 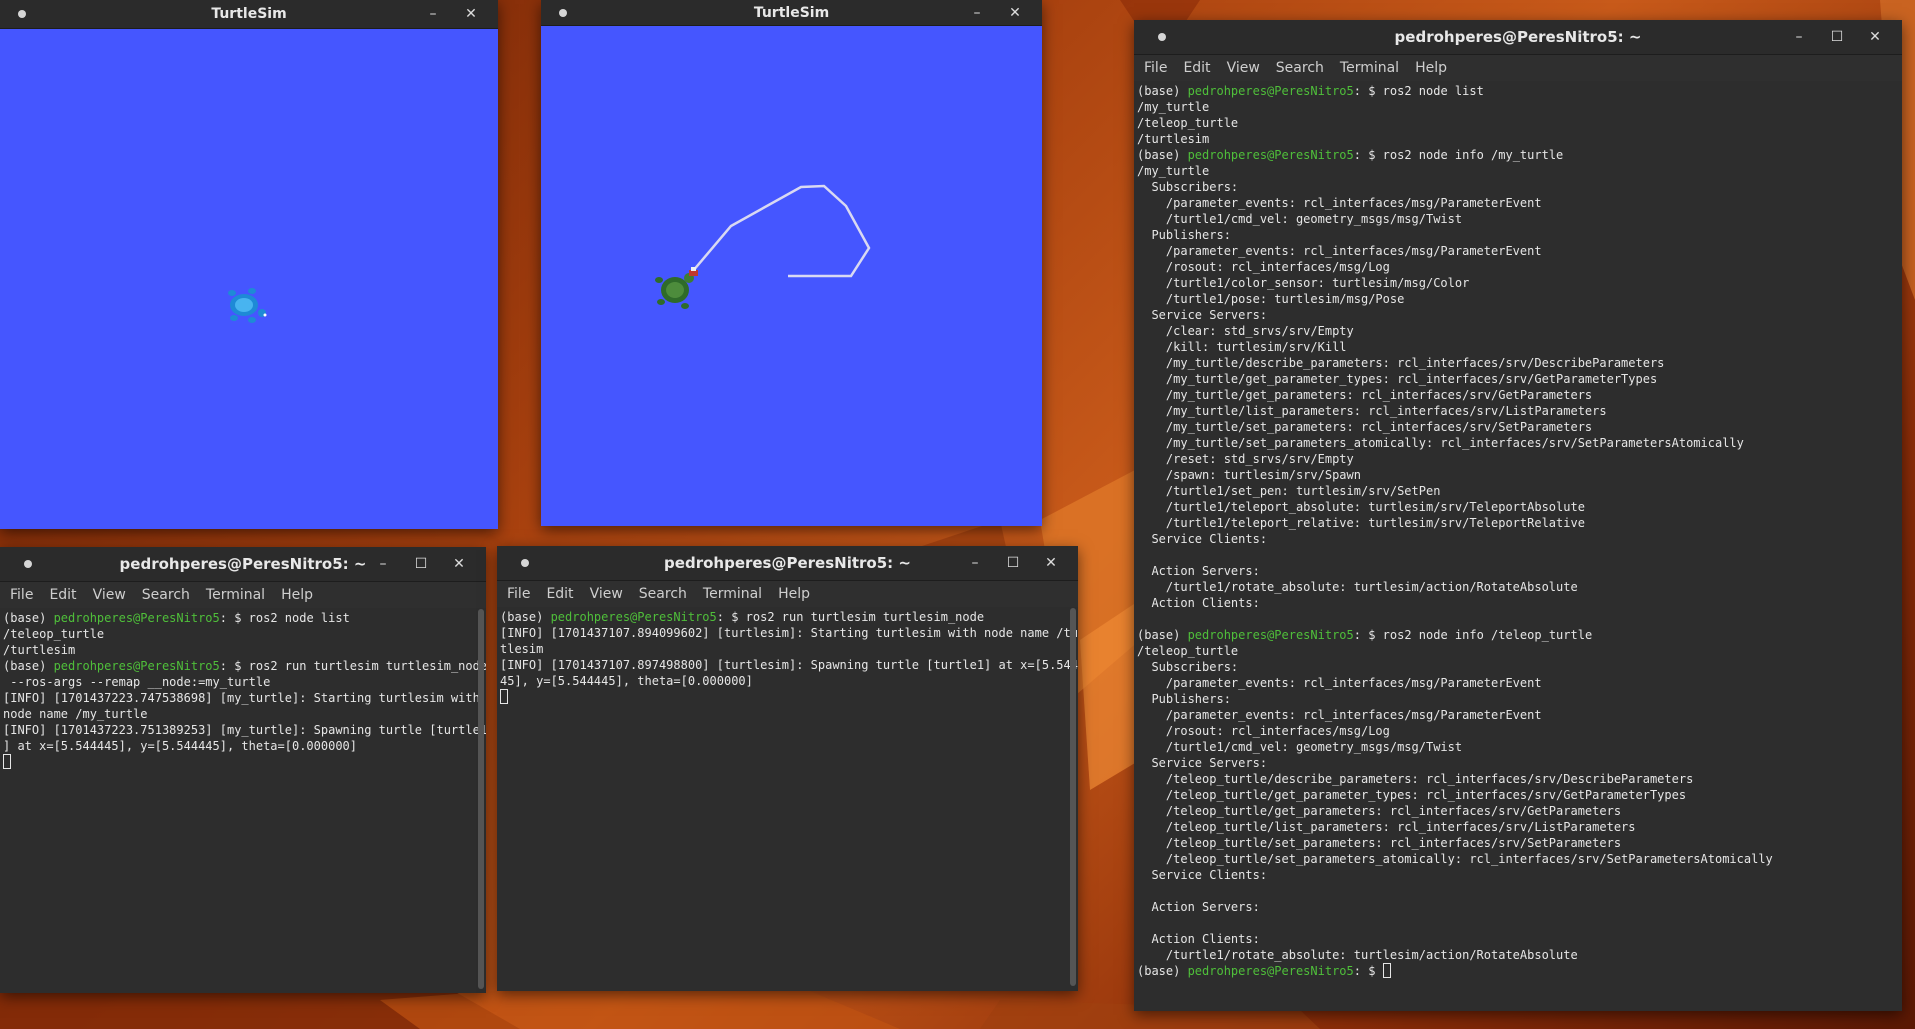 What do you see at coordinates (1458, 155) in the screenshot?
I see `terminal-text: : $ ros2 node info /my_turtle` at bounding box center [1458, 155].